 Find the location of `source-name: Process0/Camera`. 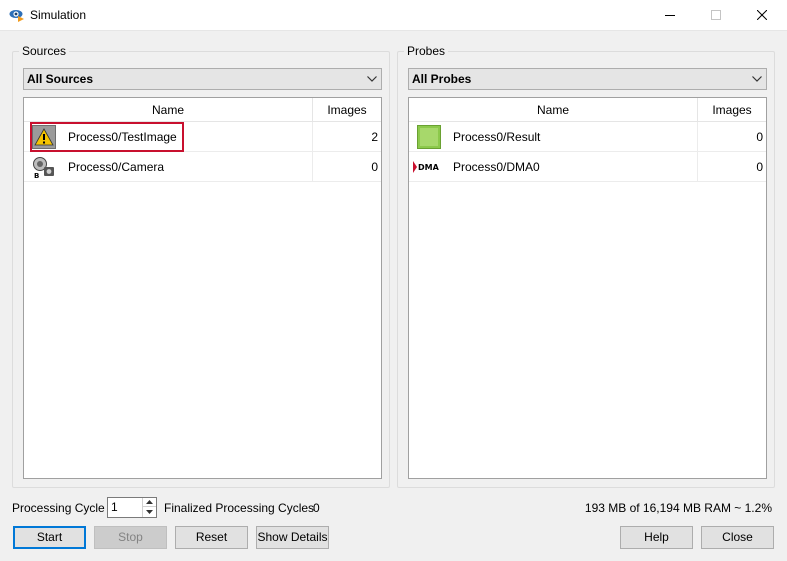

source-name: Process0/Camera is located at coordinates (116, 167).